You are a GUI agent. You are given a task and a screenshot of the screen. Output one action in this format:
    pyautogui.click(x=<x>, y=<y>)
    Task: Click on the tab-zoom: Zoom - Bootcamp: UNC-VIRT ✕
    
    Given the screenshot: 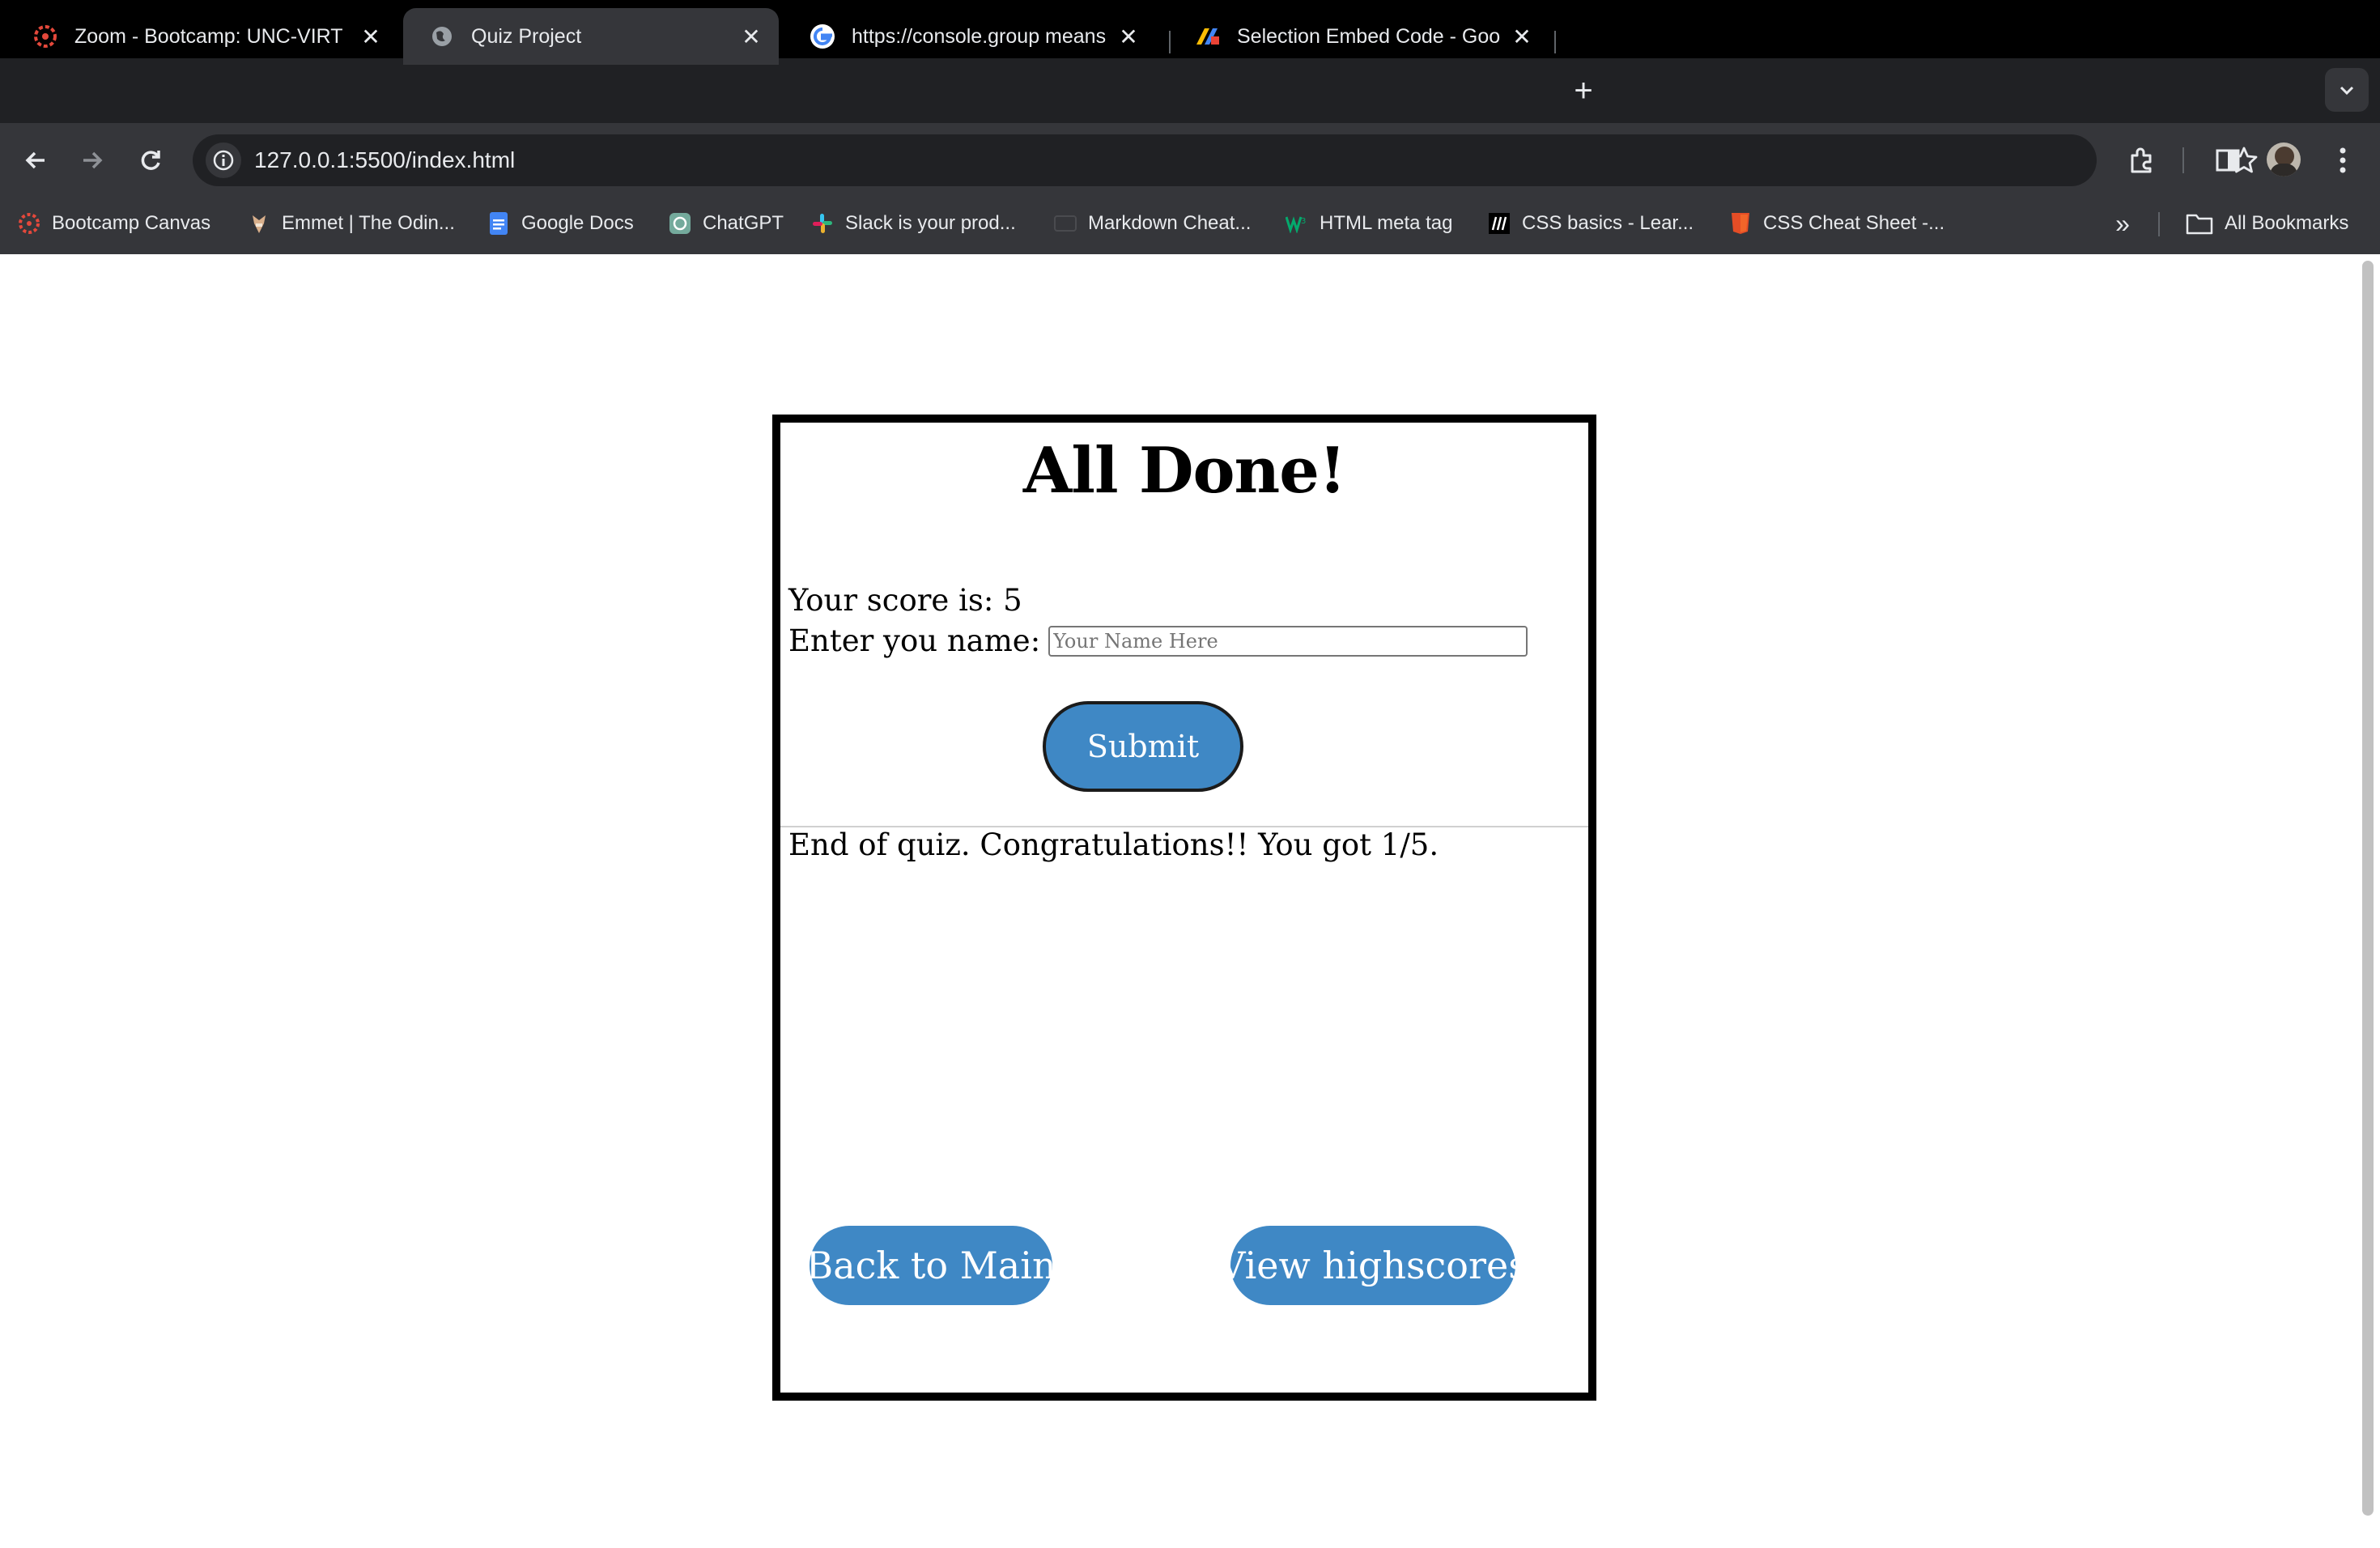 What is the action you would take?
    pyautogui.click(x=202, y=36)
    